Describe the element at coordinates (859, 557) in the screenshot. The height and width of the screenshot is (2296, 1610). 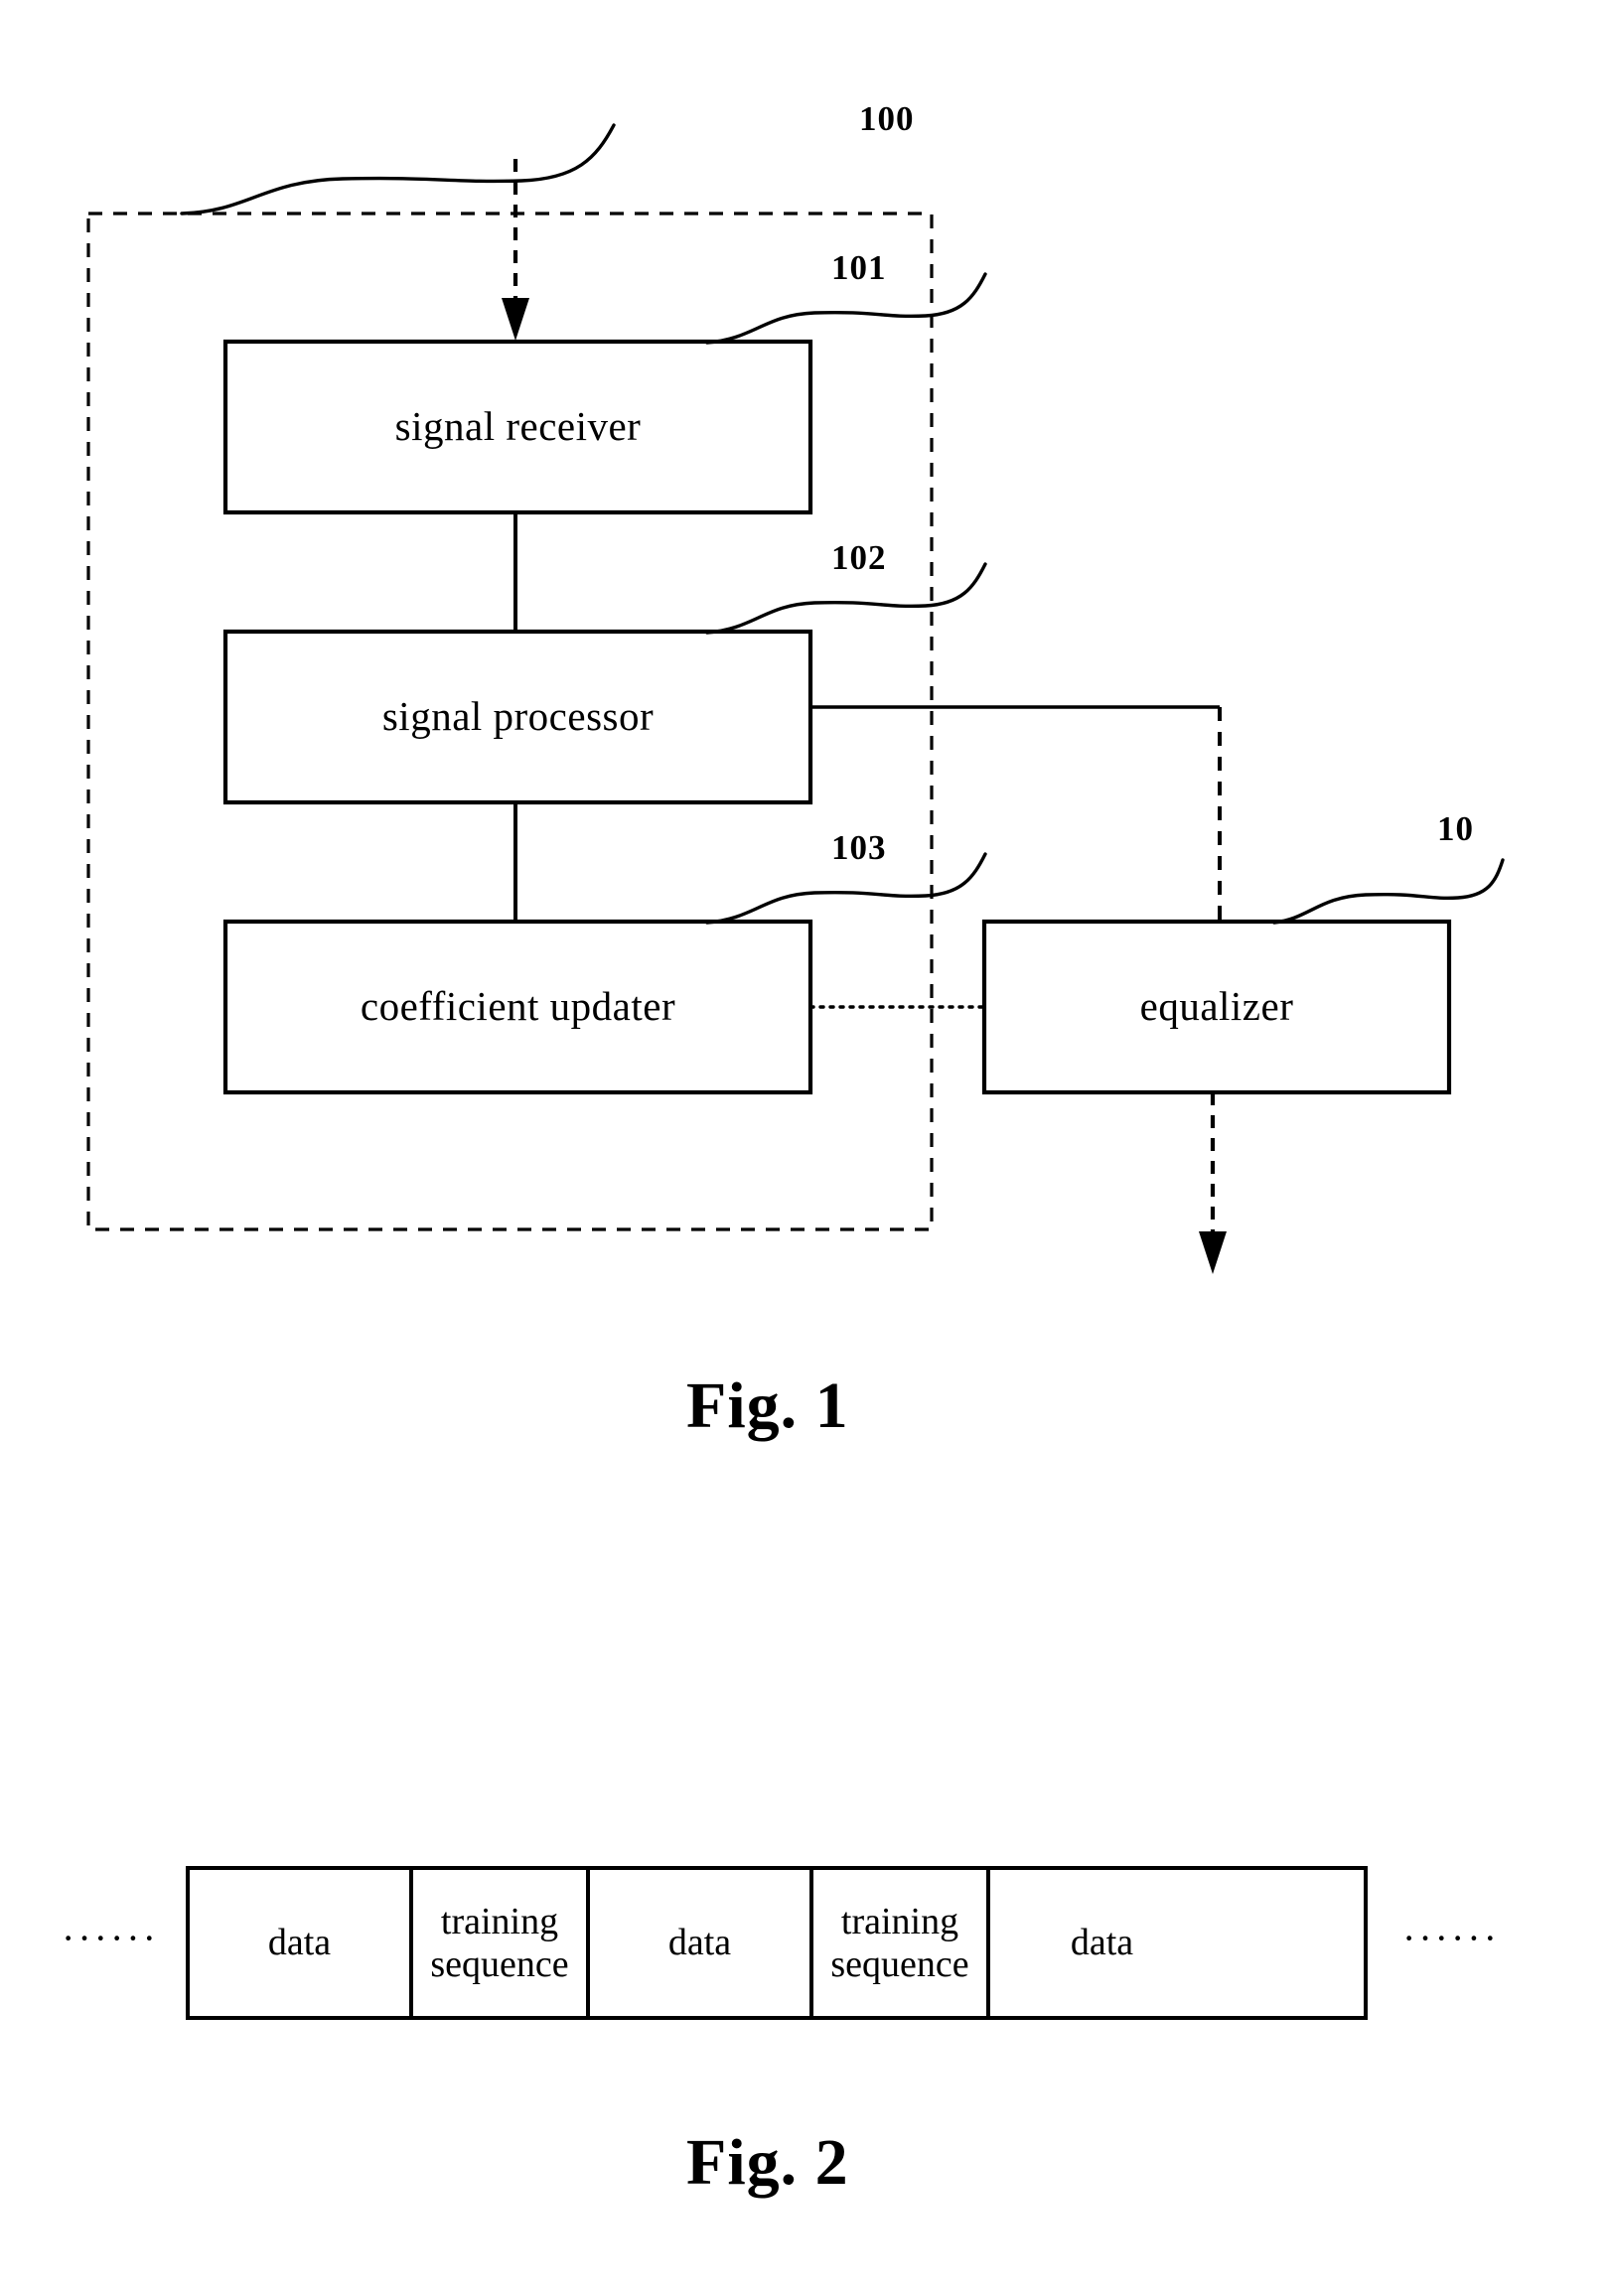
I see `reference-numeral-102: 102` at that location.